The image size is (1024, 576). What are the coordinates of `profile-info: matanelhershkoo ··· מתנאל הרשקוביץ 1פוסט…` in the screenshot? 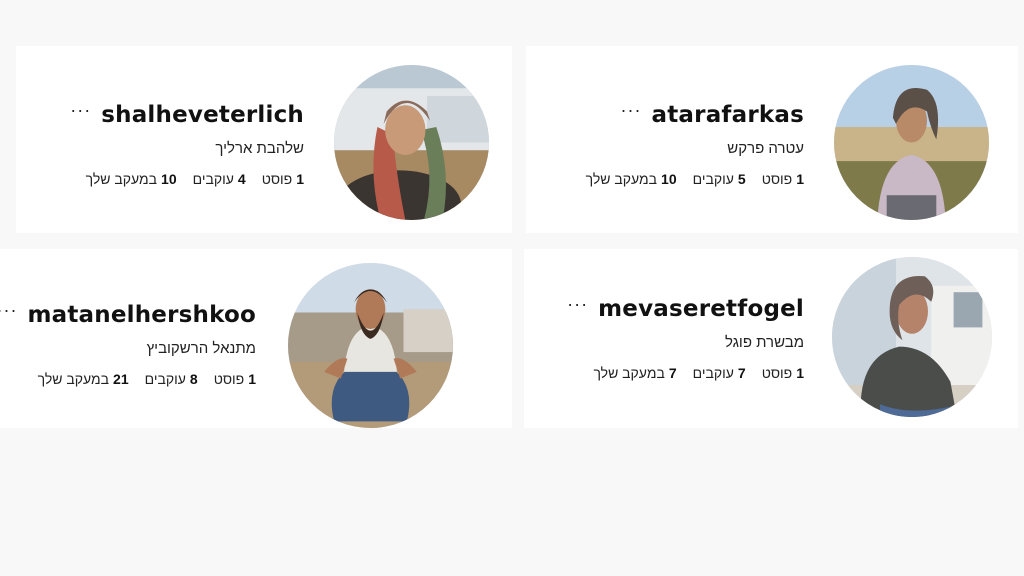 It's located at (128, 344).